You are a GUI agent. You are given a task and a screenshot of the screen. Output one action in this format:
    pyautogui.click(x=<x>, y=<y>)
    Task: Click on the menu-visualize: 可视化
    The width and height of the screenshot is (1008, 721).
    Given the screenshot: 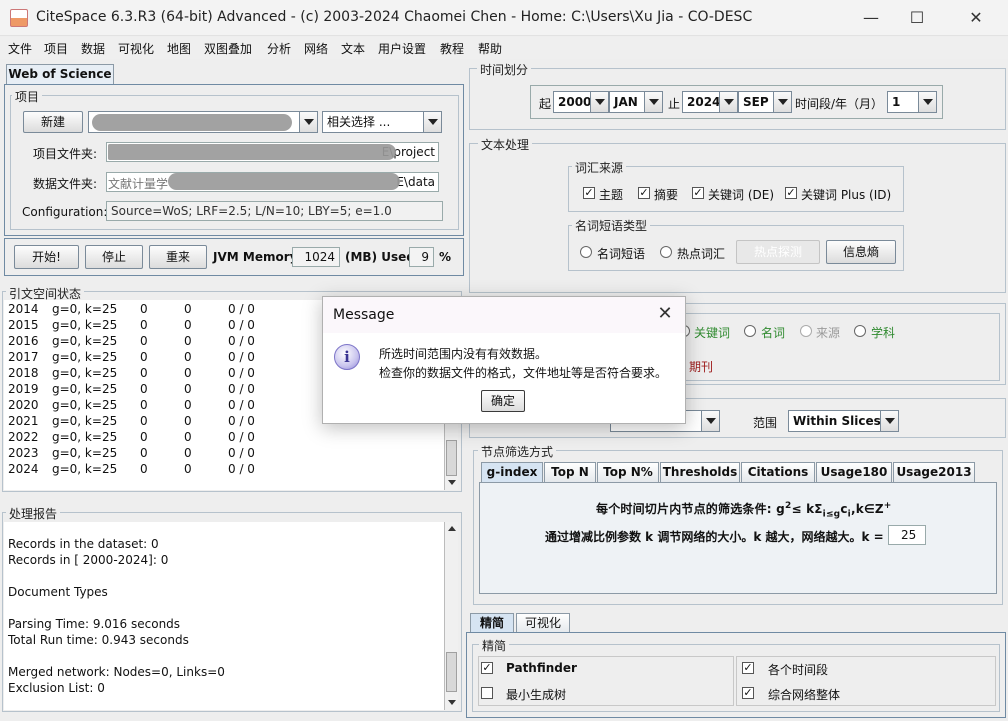 What is the action you would take?
    pyautogui.click(x=136, y=48)
    